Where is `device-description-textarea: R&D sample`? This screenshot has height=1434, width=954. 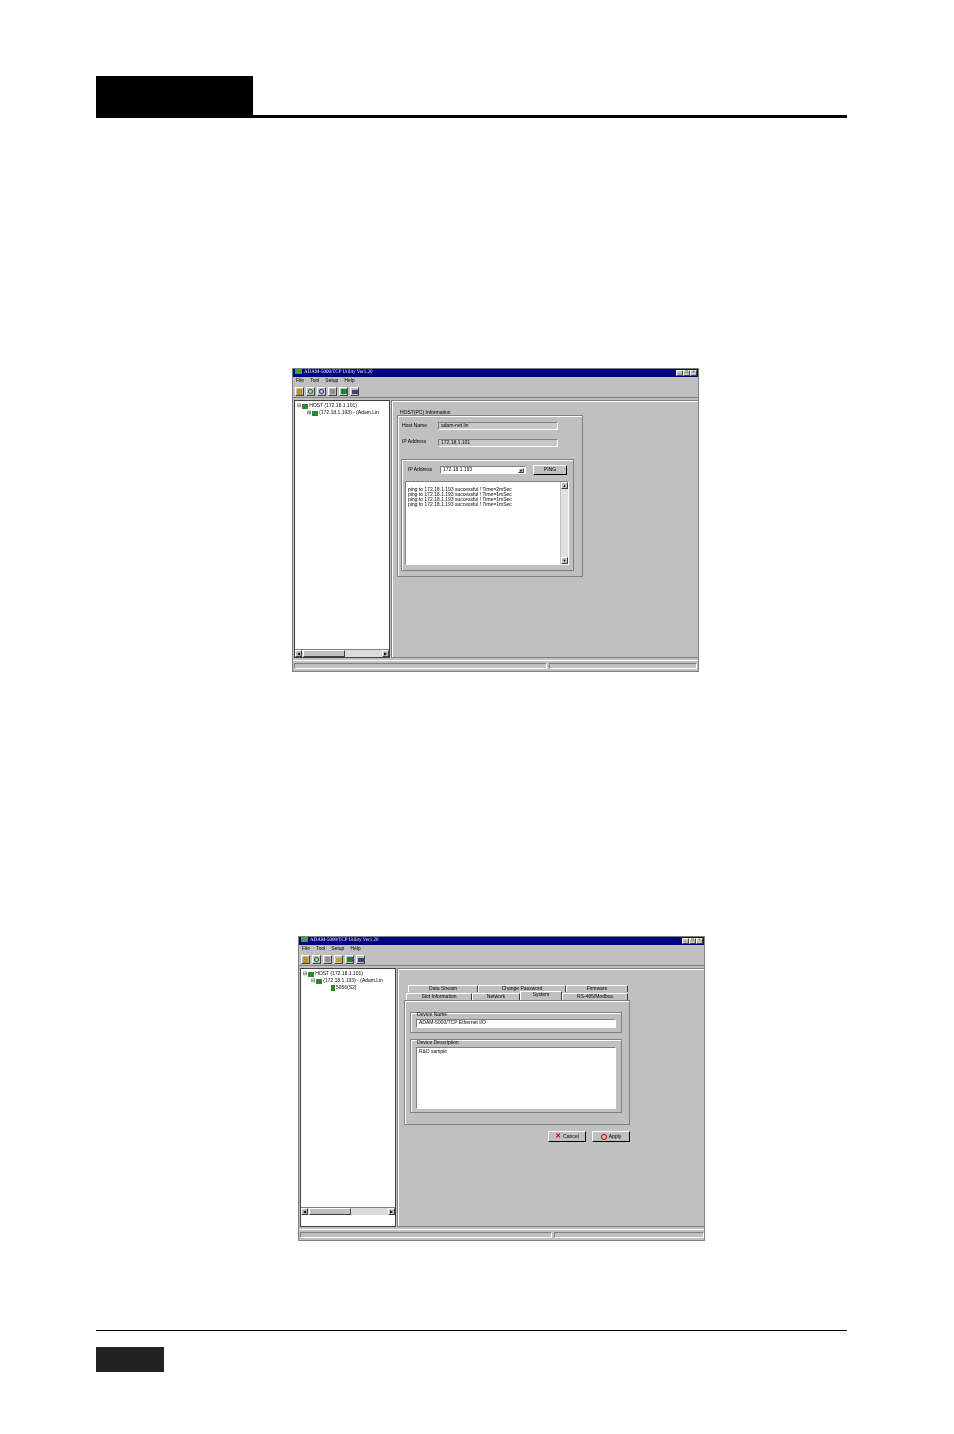
device-description-textarea: R&D sample is located at coordinates (516, 1078).